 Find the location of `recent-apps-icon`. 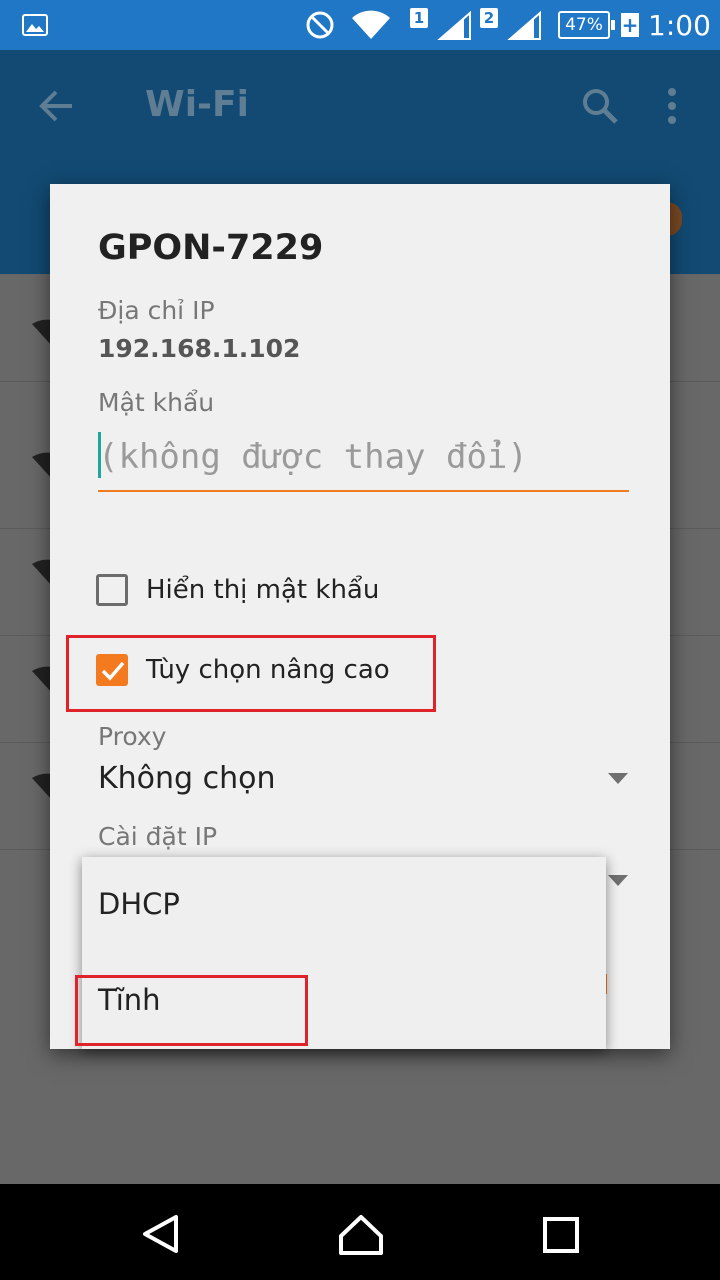

recent-apps-icon is located at coordinates (561, 1237).